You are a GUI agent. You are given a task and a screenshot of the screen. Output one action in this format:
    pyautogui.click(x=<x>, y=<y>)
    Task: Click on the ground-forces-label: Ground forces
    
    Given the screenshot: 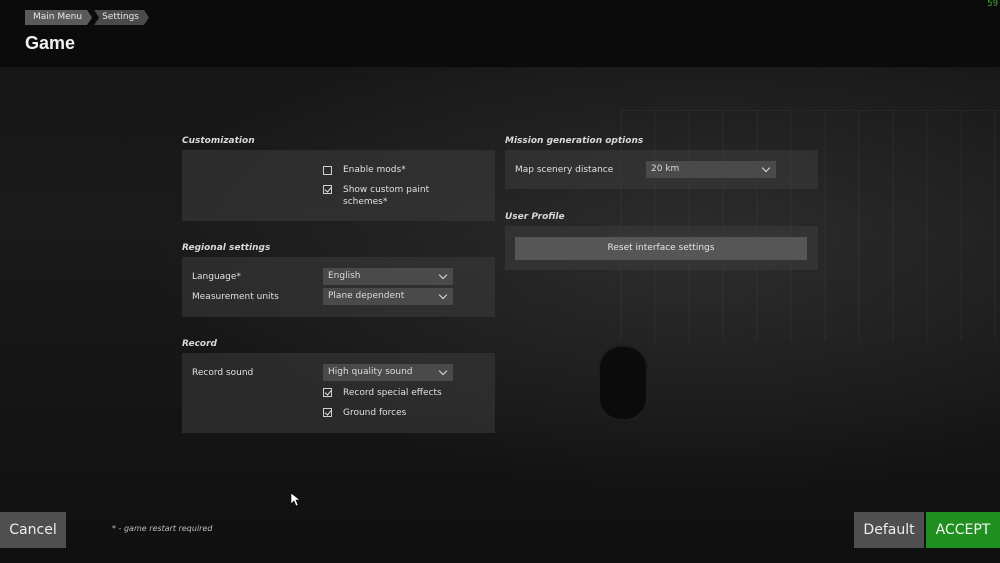 What is the action you would take?
    pyautogui.click(x=375, y=413)
    